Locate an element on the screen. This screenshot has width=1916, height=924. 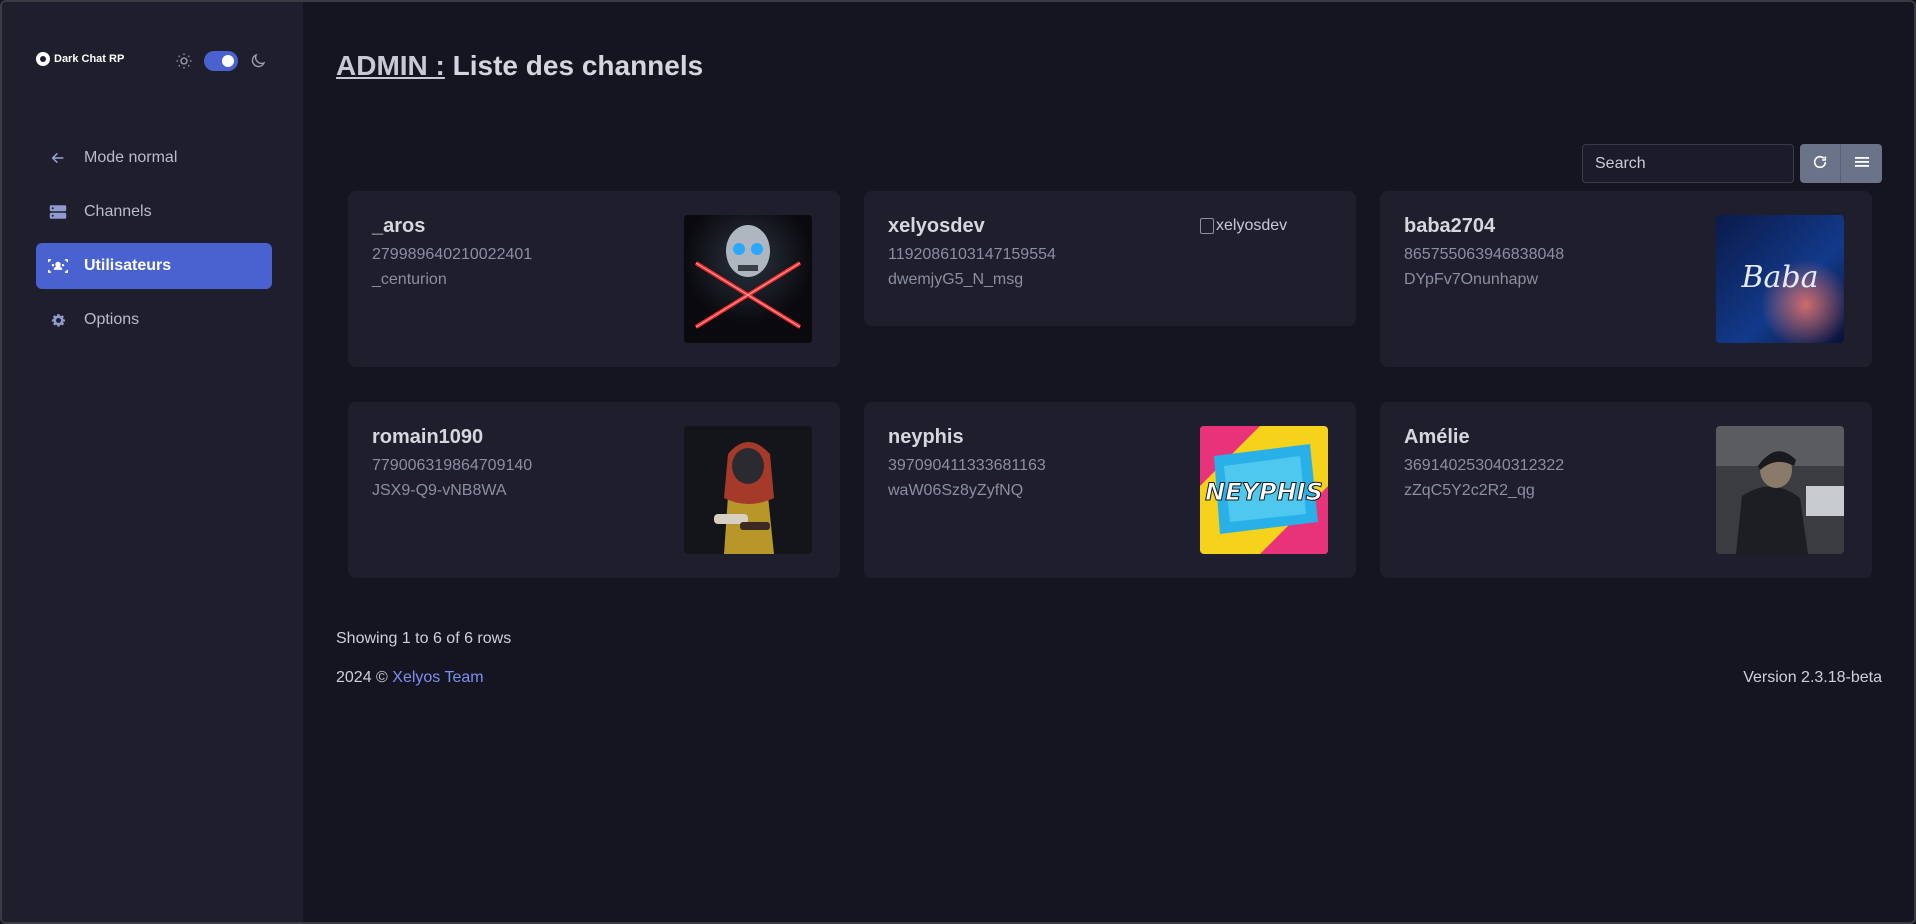
avatar-alt-text: xelyosdev is located at coordinates (1252, 225).